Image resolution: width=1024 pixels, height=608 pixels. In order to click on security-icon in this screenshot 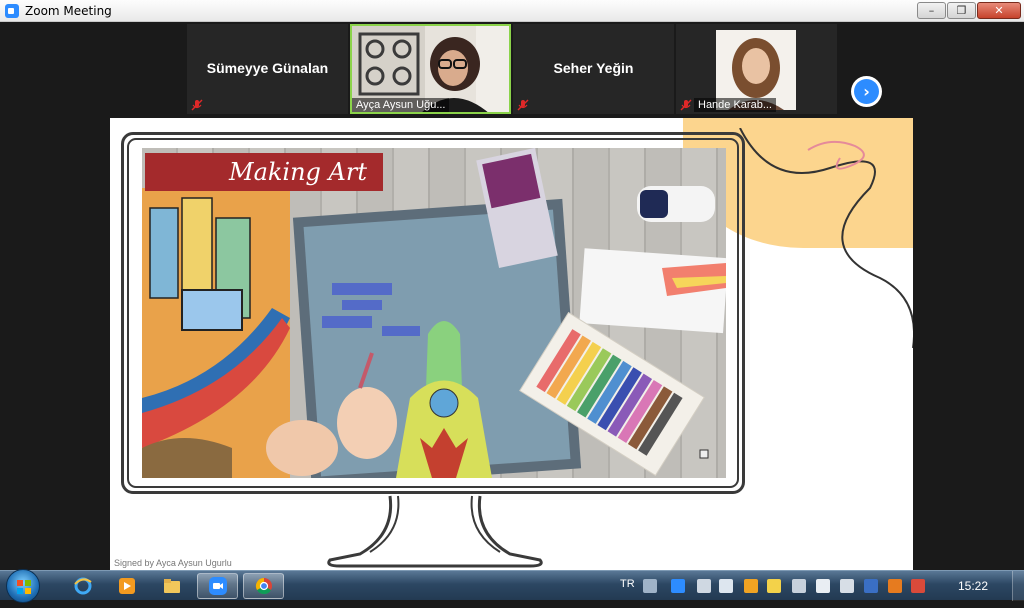, I will do `click(774, 586)`.